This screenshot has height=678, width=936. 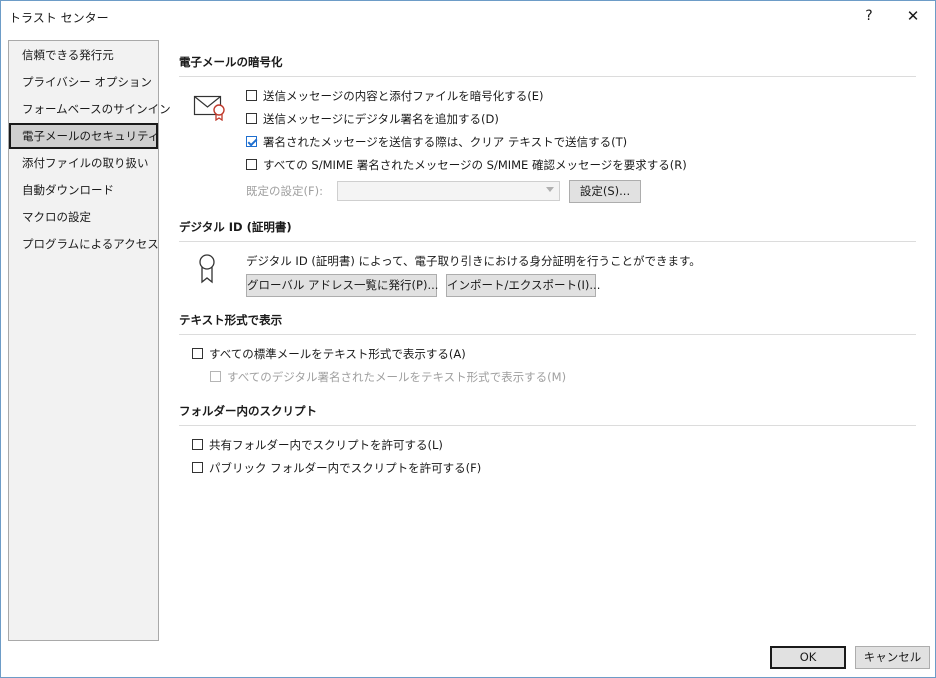 What do you see at coordinates (207, 269) in the screenshot?
I see `certificate-ribbon-icon` at bounding box center [207, 269].